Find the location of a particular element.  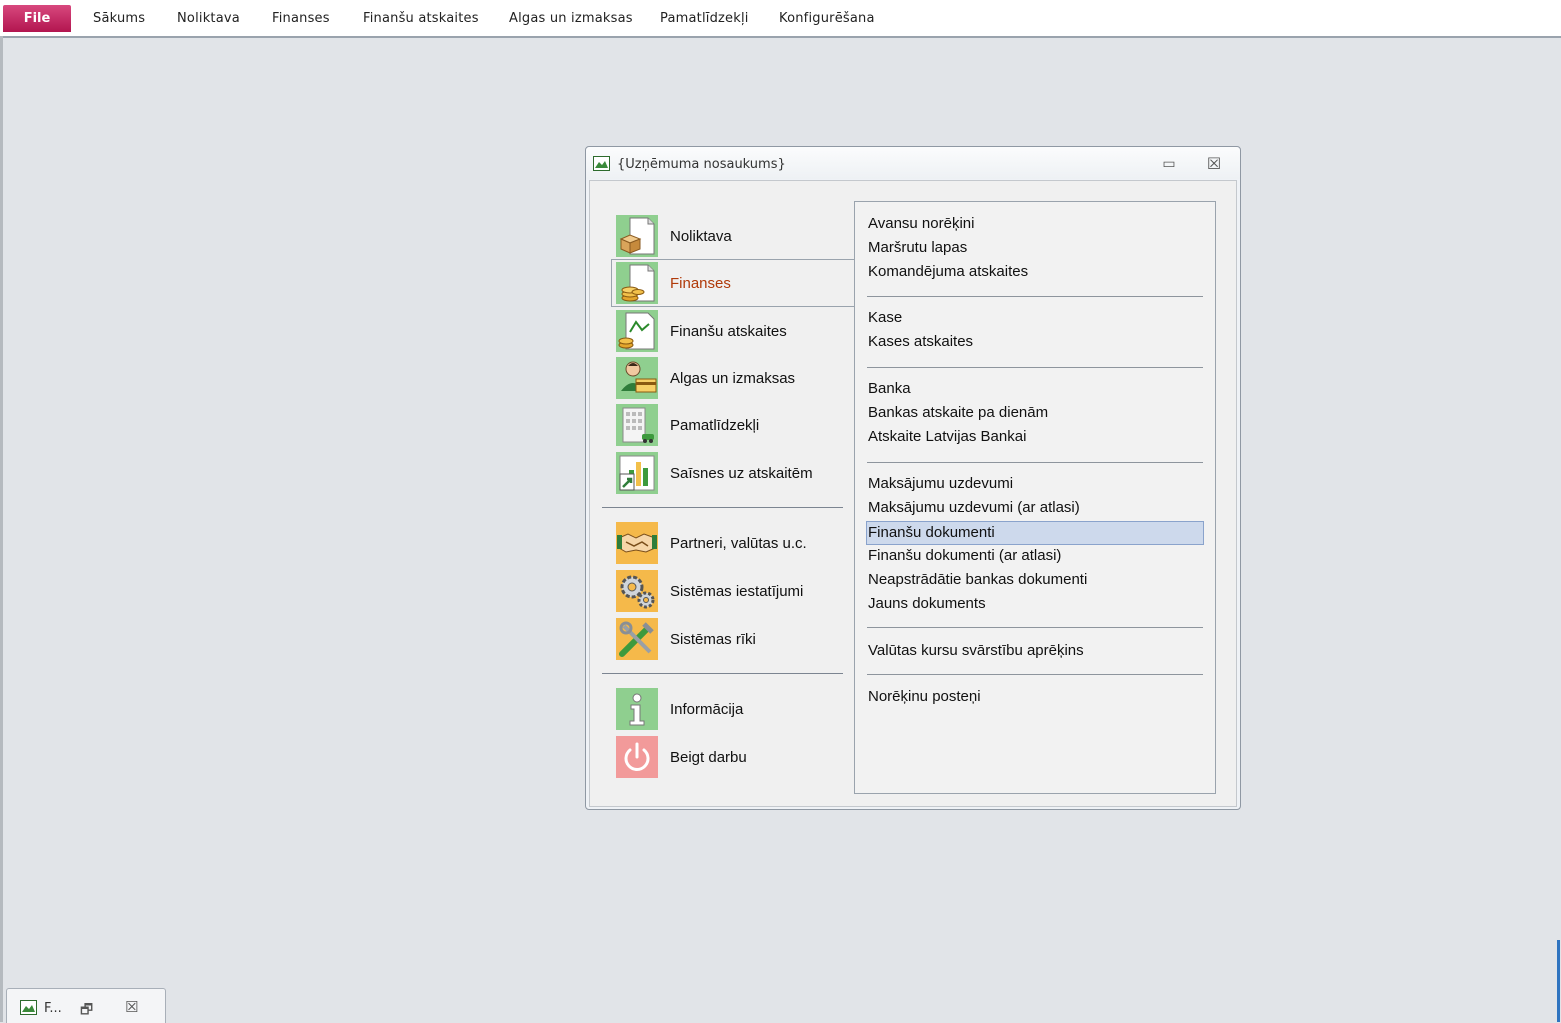

restore-icon: 🗗 is located at coordinates (86, 1011).